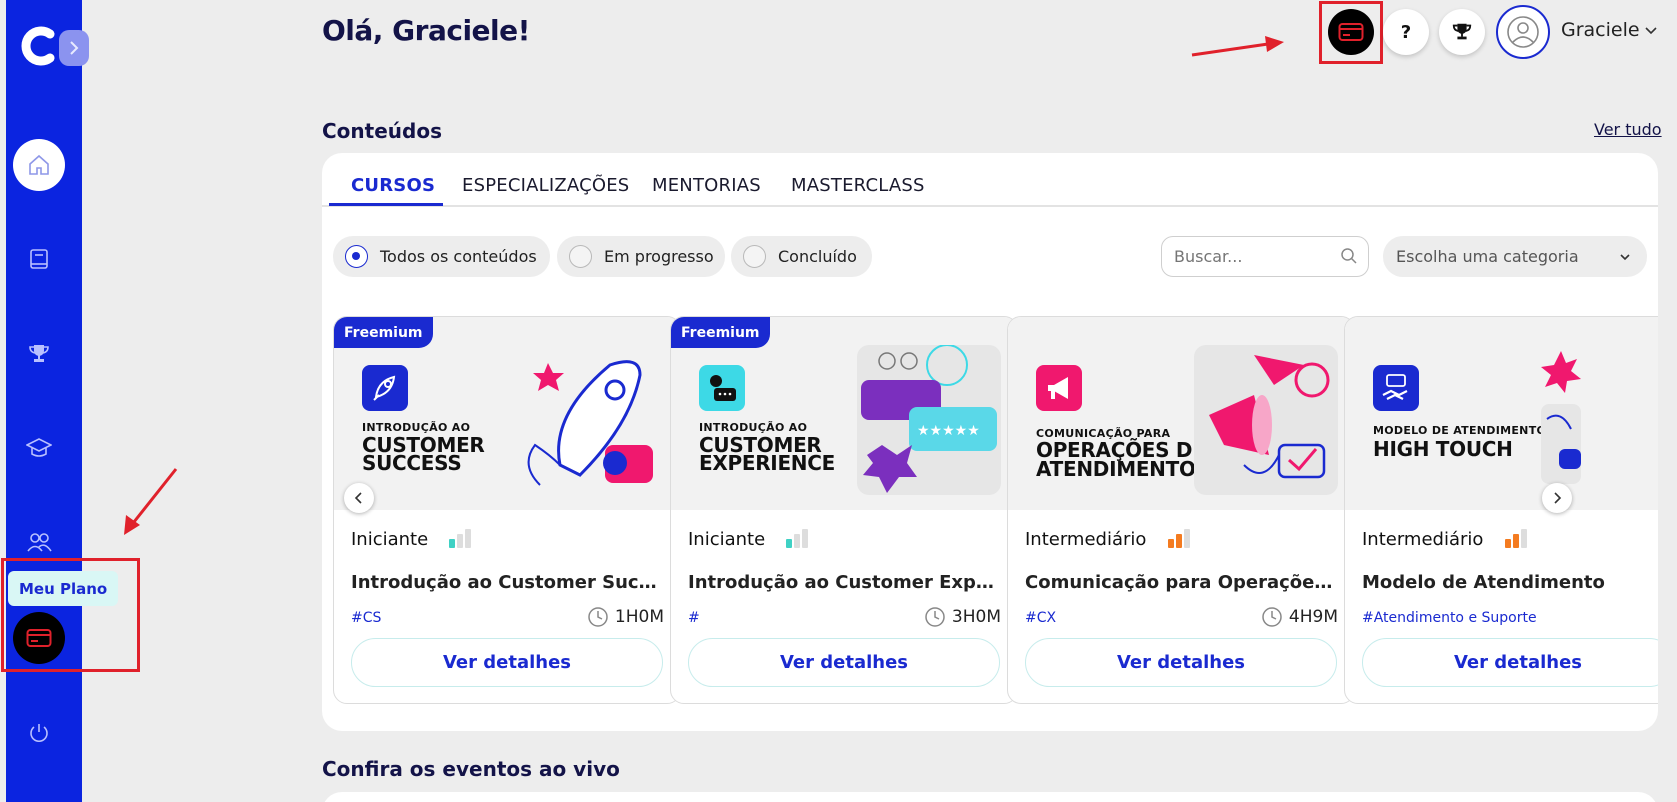  I want to click on sidebar-achievements-button, so click(39, 354).